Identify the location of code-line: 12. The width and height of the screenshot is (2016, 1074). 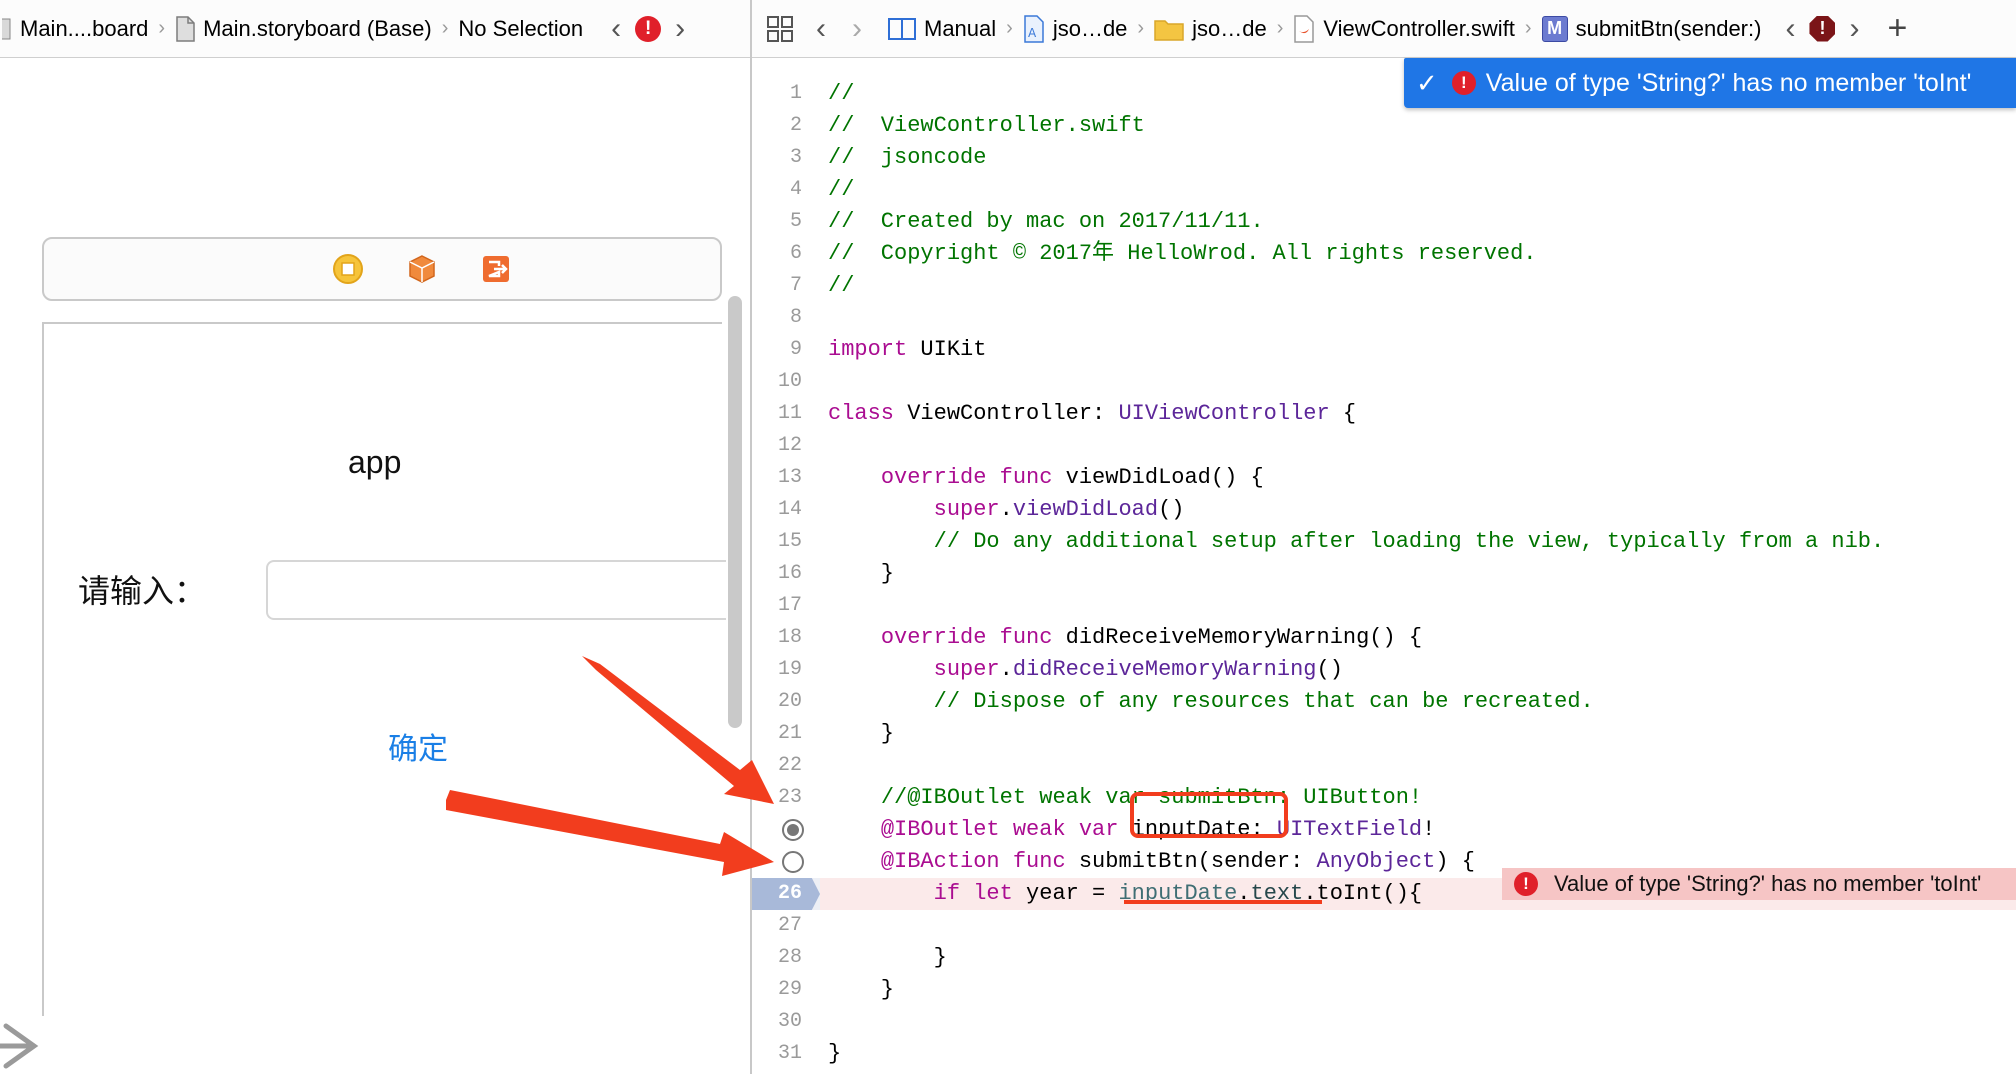
(1384, 446).